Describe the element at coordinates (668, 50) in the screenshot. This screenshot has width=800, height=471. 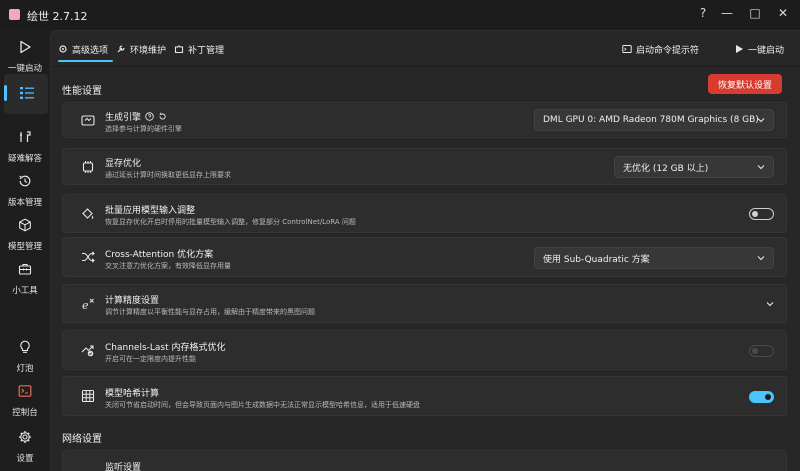
I see `button-label: 启动命令提示符` at that location.